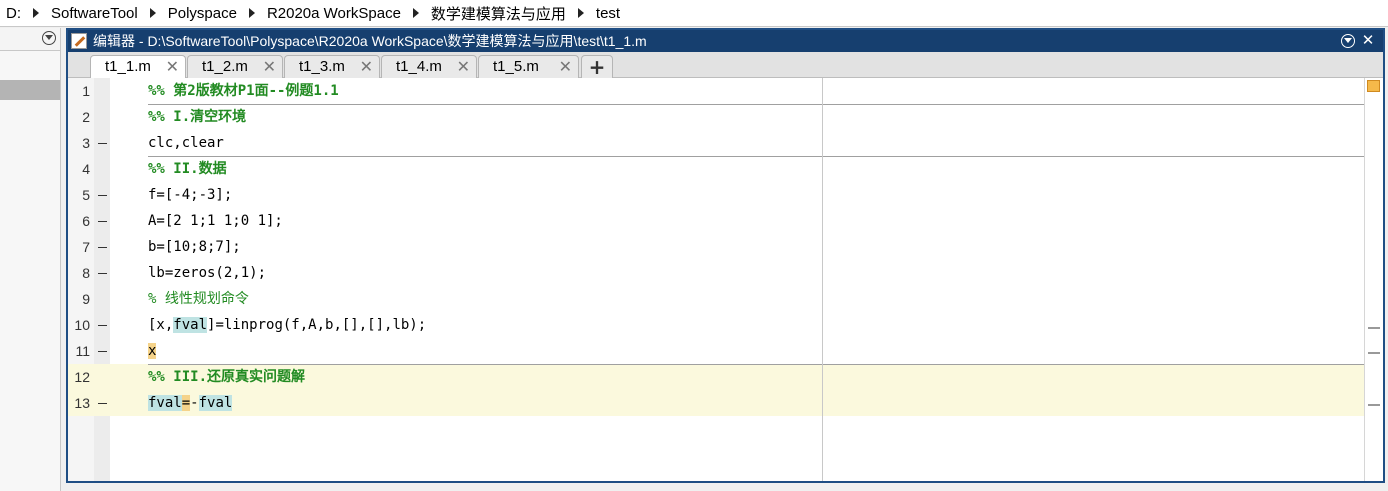 The width and height of the screenshot is (1388, 491). I want to click on breadcrumb-item: test, so click(608, 13).